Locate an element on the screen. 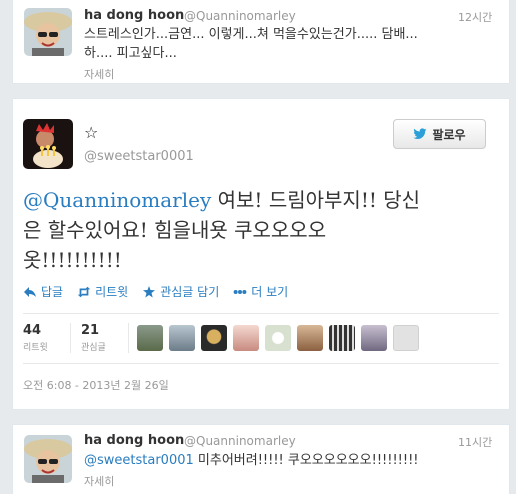 The width and height of the screenshot is (516, 494). retweet-icon is located at coordinates (84, 291).